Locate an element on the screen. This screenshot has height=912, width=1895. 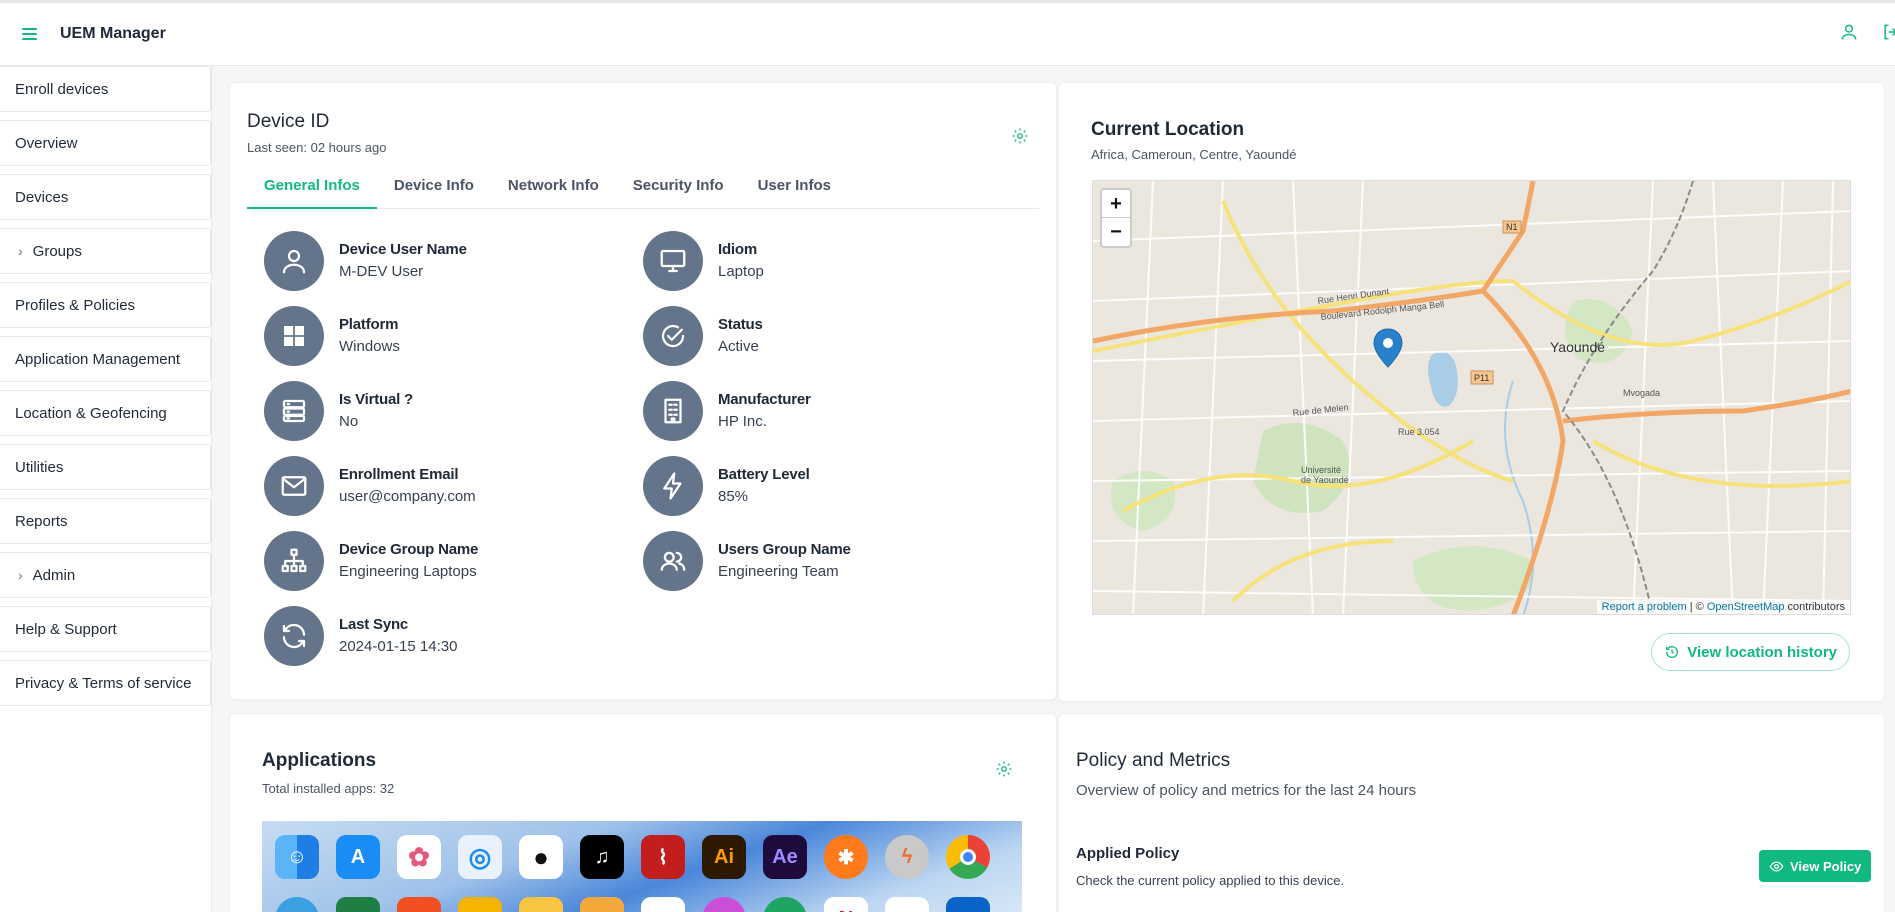
sidebar-item-label: Admin is located at coordinates (54, 575).